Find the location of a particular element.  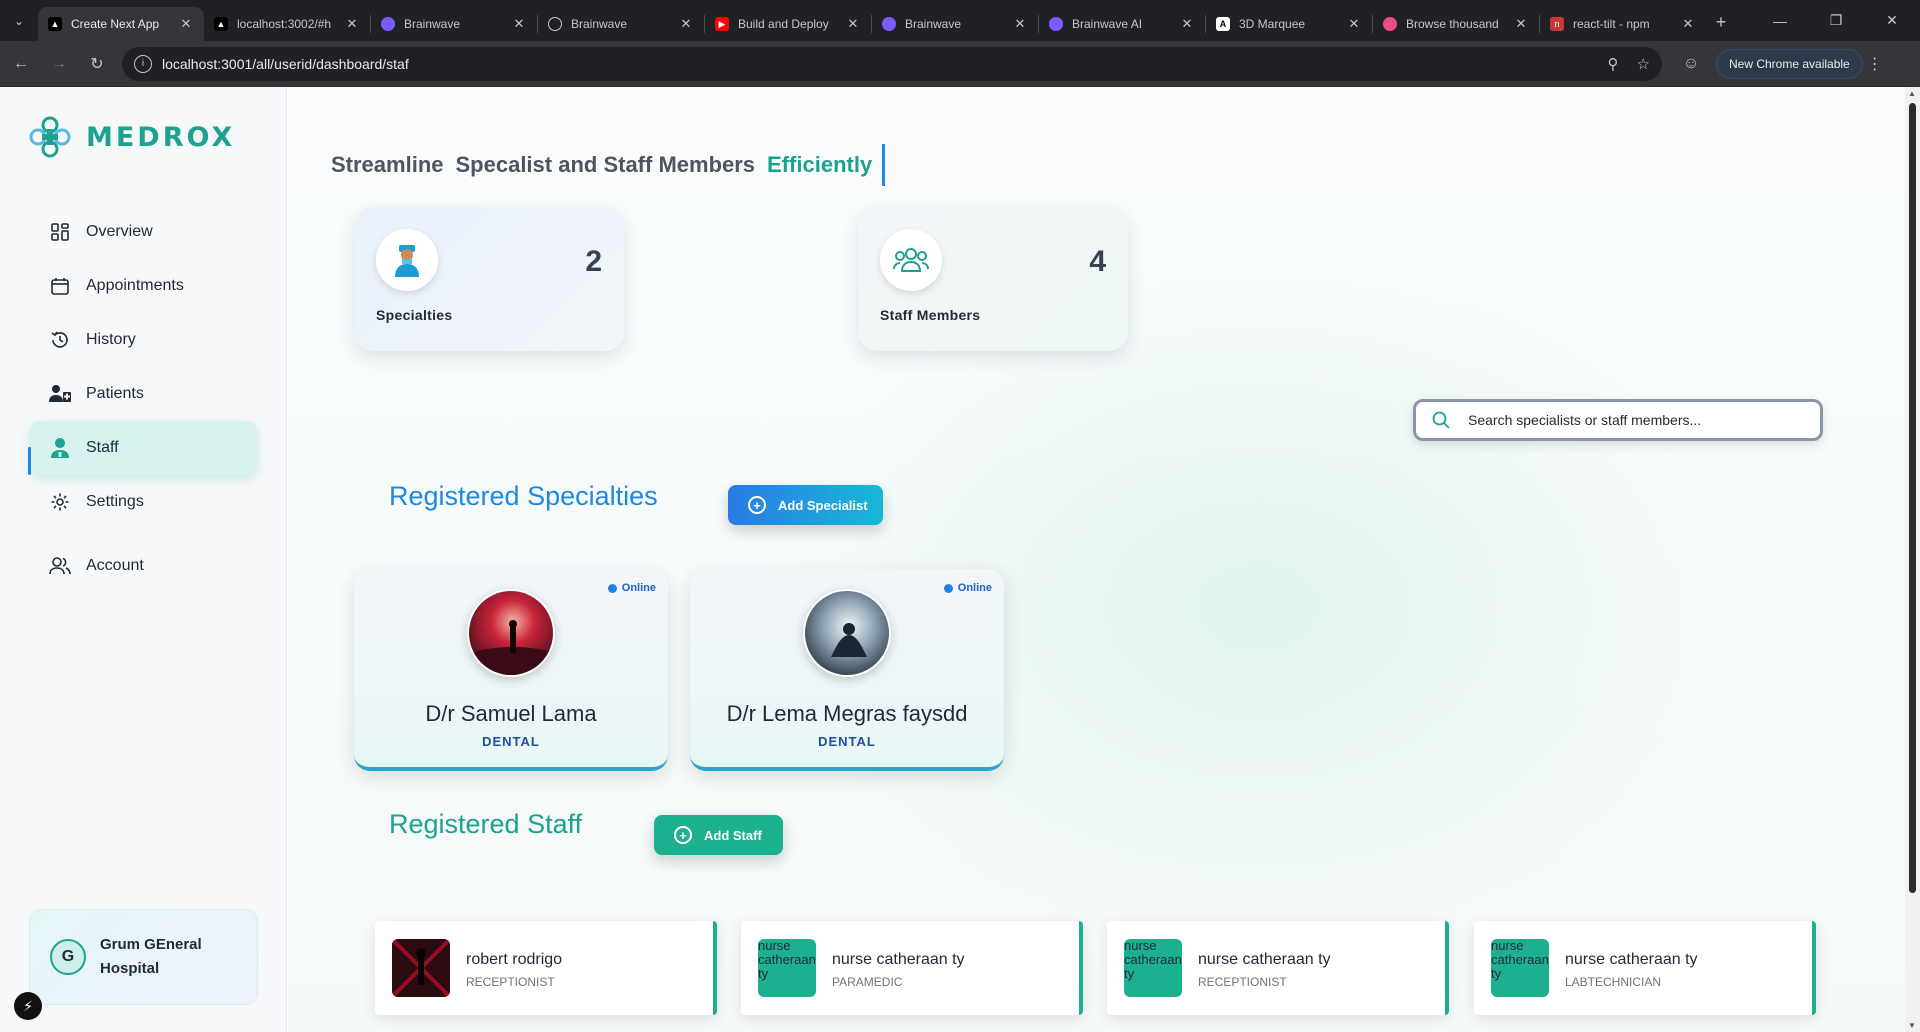

browser-tab: ▲ localhost:3002/#h ✕ is located at coordinates (287, 24).